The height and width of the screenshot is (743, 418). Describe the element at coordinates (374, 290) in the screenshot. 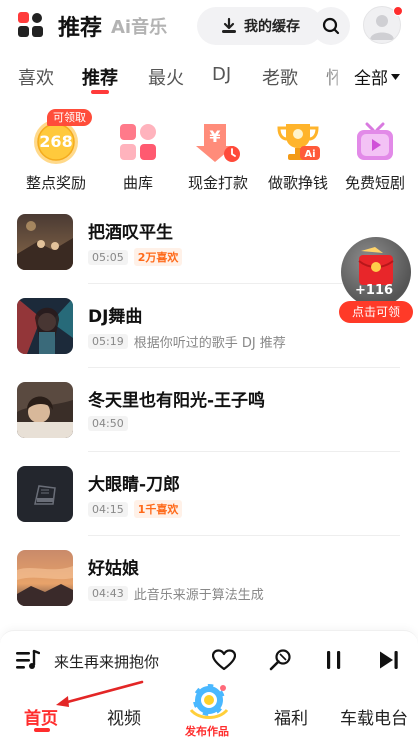

I see `reward-amount: +116` at that location.